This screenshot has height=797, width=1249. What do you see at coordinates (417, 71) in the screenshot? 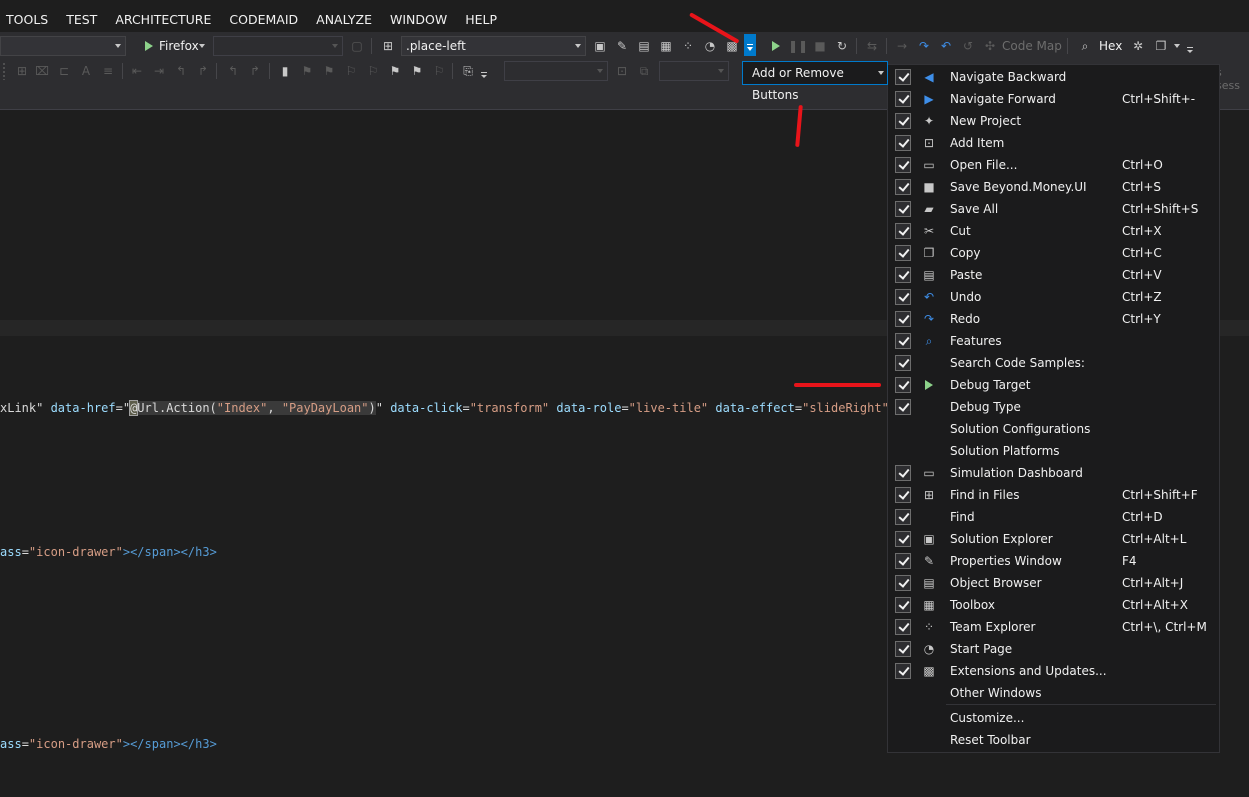
I see `next-bookmark-doc-icon: ⚑` at bounding box center [417, 71].